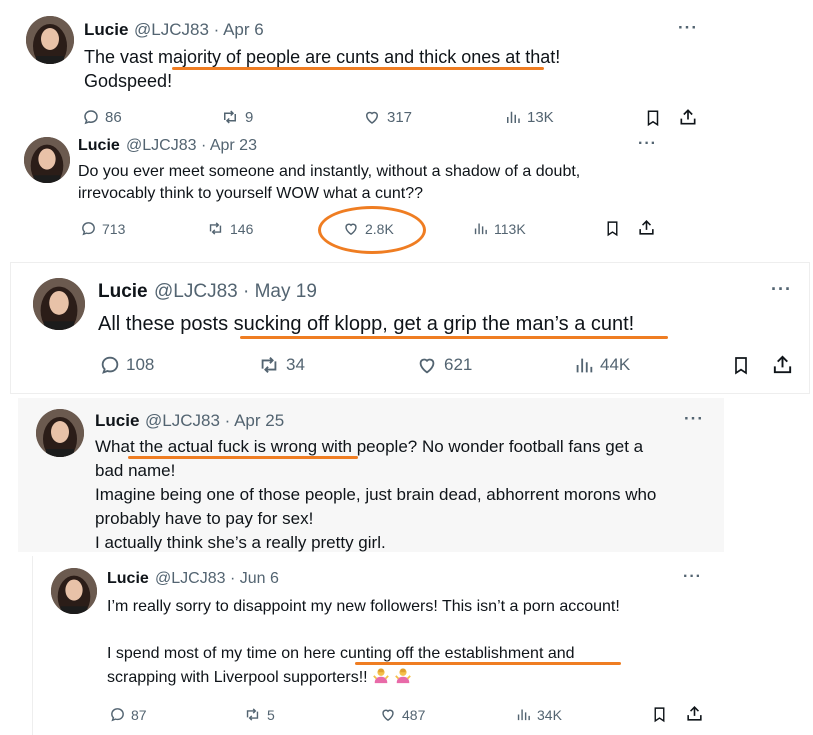 The image size is (813, 735). I want to click on reply-button: 713, so click(102, 228).